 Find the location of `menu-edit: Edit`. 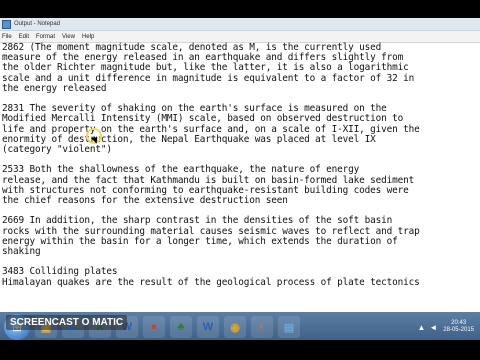

menu-edit: Edit is located at coordinates (24, 37).